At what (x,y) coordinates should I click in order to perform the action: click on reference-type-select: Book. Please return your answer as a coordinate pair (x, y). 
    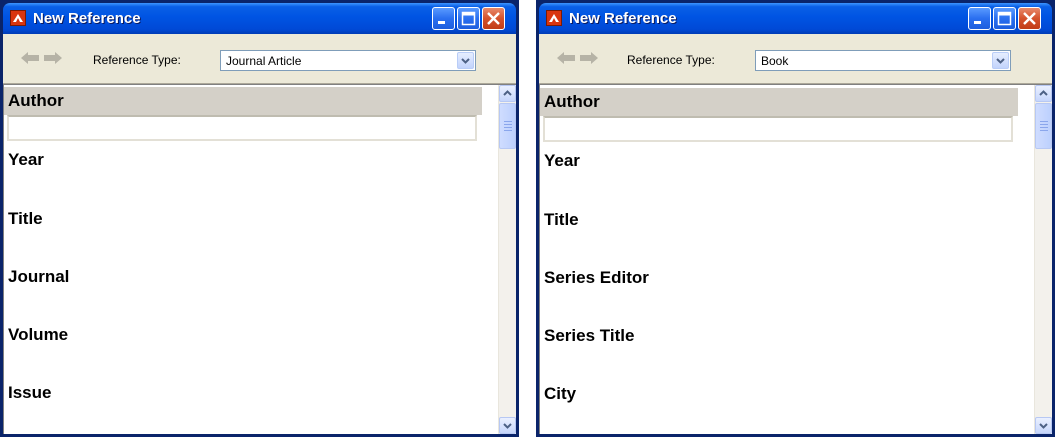
    Looking at the image, I should click on (883, 60).